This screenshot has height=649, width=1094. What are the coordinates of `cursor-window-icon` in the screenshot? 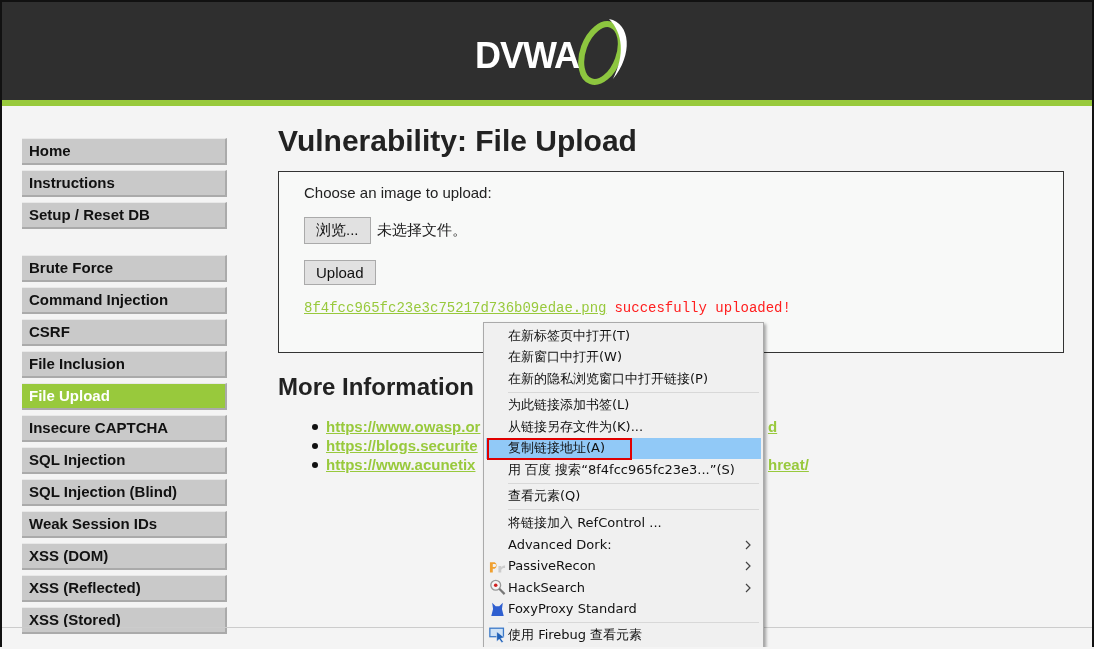 It's located at (497, 635).